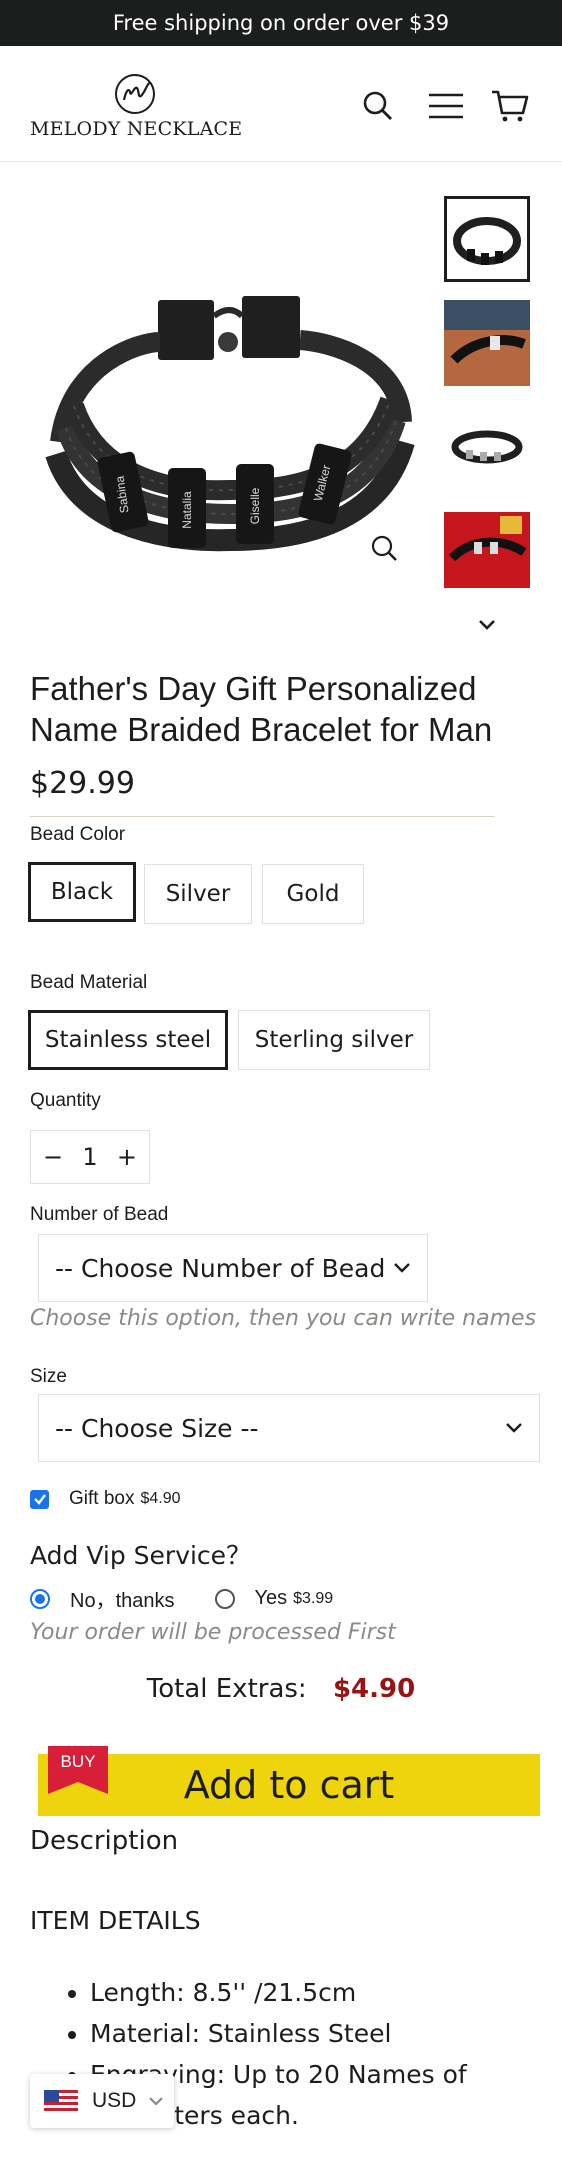  I want to click on gift-box-checkbox, so click(39, 1499).